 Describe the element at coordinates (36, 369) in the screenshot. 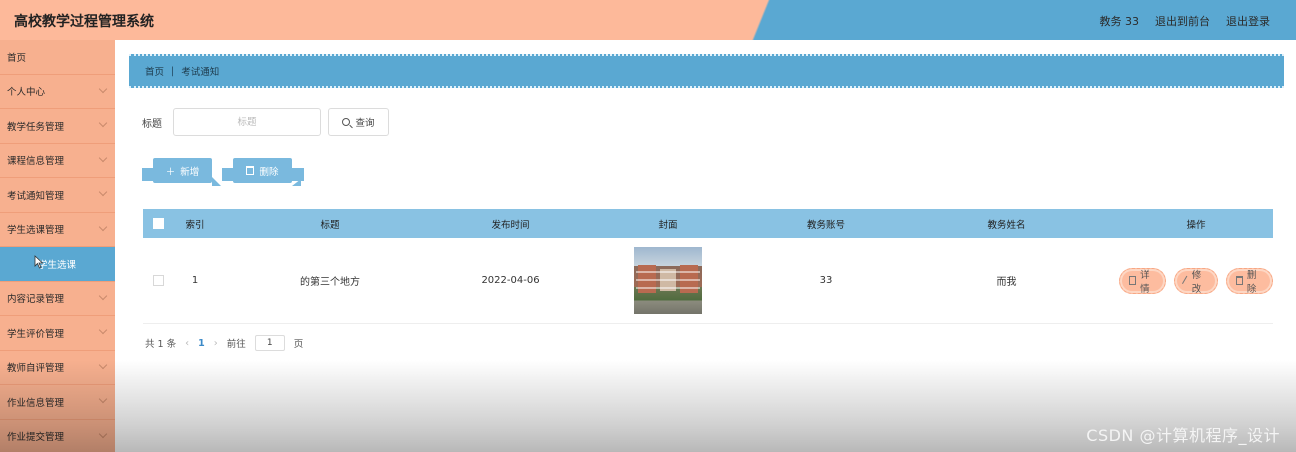

I see `sidebar-item-label: 教师自评管理` at that location.